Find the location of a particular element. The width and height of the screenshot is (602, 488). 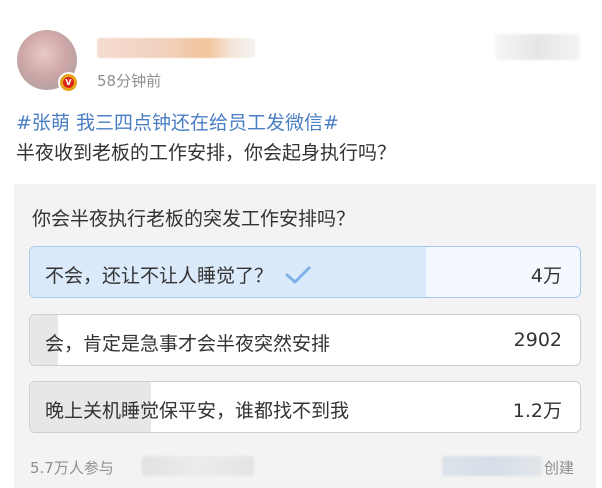

poll-question: 你会半夜执行老板的突发工作安排吗？ is located at coordinates (194, 219).